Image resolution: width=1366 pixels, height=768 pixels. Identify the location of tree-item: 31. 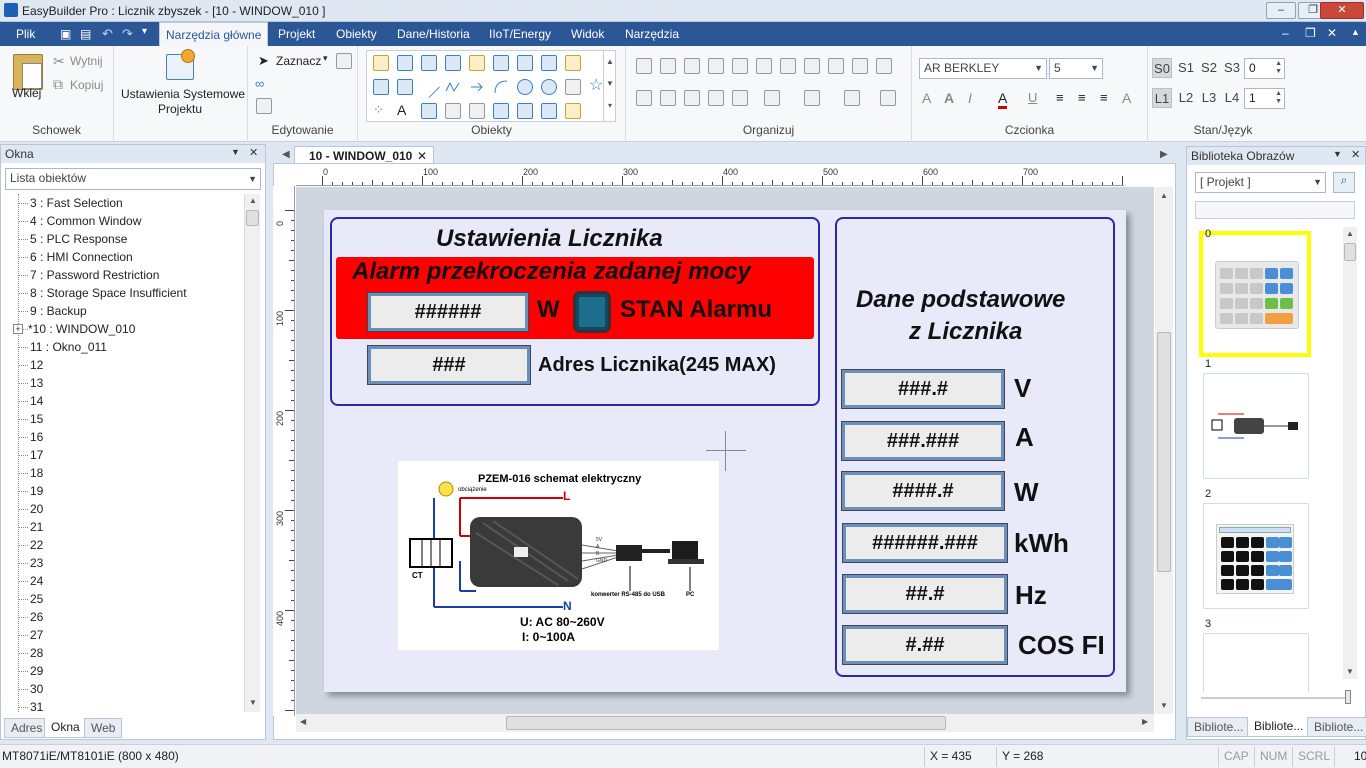
(36, 705).